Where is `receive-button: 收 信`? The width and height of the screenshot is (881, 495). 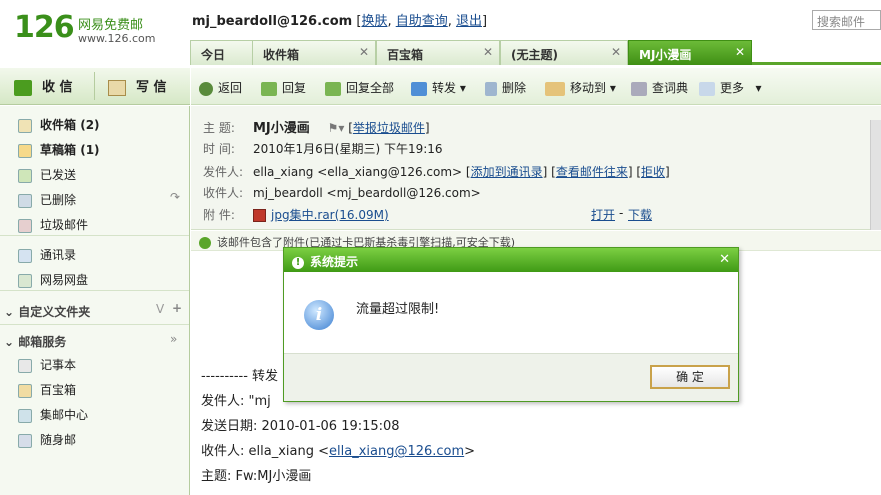 receive-button: 收 信 is located at coordinates (43, 86).